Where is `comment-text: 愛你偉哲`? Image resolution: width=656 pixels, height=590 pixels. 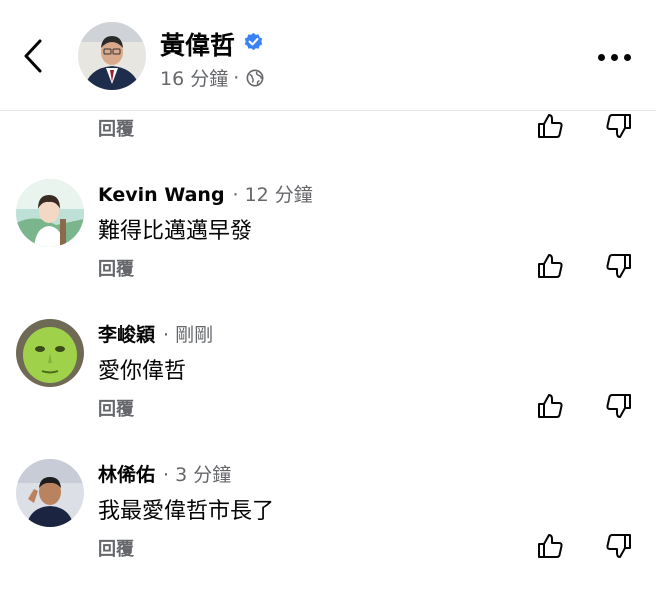
comment-text: 愛你偉哲 is located at coordinates (142, 371).